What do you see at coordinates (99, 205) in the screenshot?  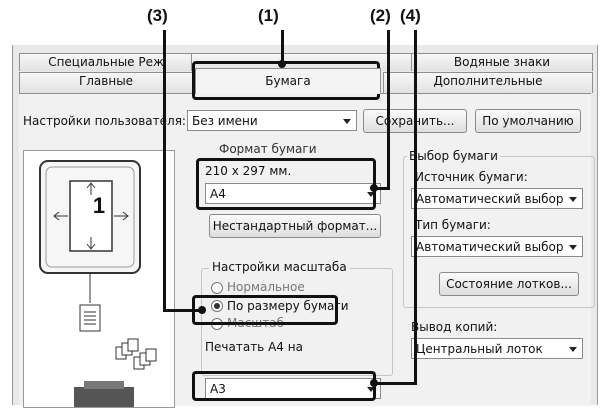 I see `preview-page-number: 1` at bounding box center [99, 205].